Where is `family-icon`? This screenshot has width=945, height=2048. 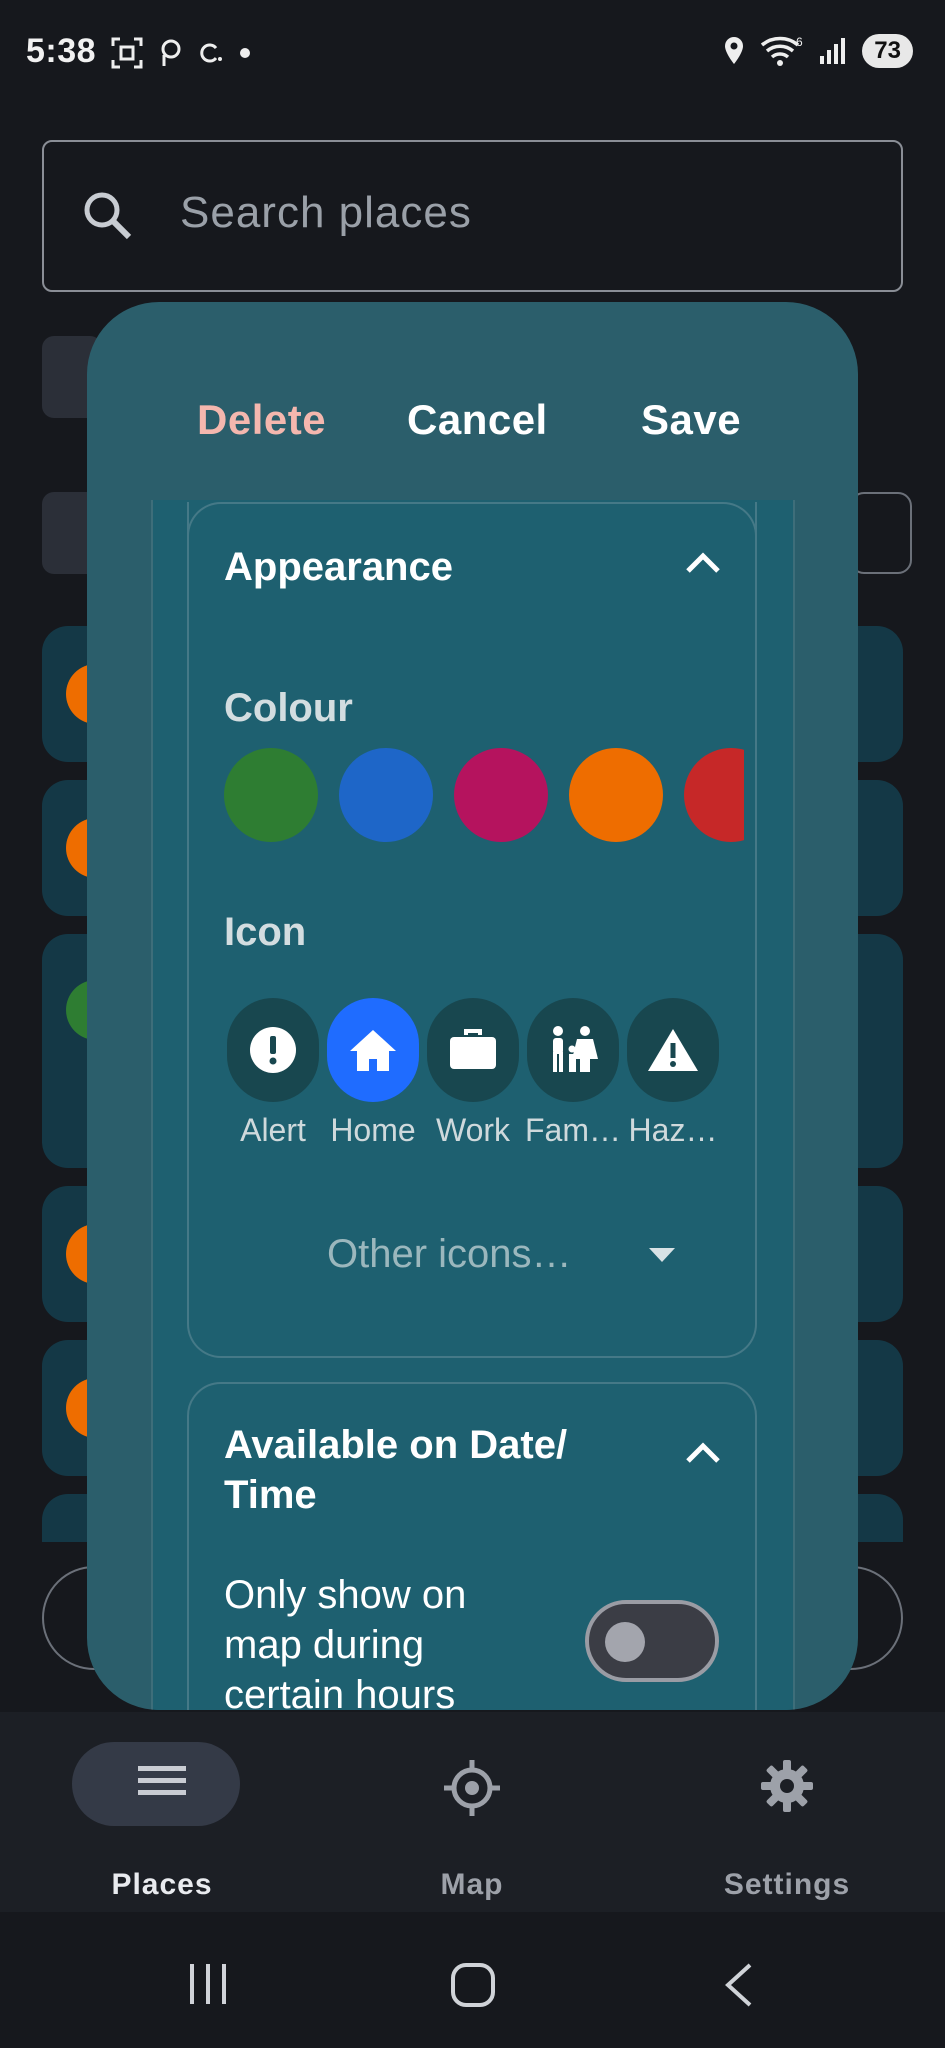 family-icon is located at coordinates (575, 1049).